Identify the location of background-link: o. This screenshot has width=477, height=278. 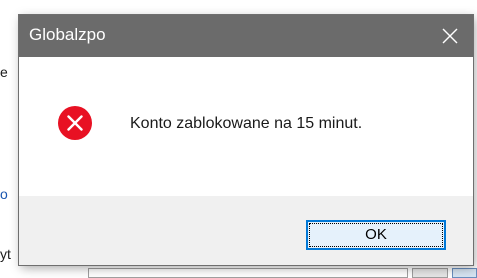
(4, 194).